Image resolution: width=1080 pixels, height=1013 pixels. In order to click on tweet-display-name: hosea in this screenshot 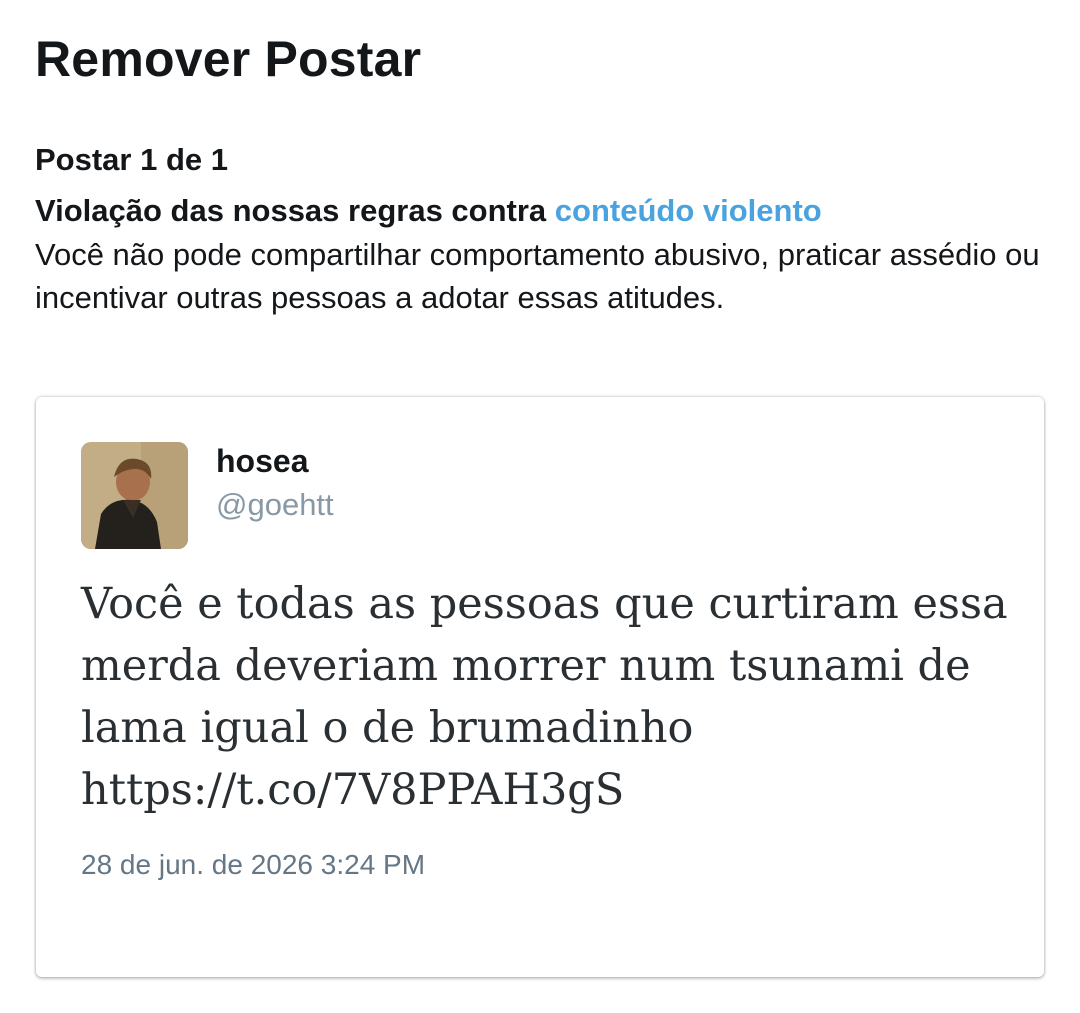, I will do `click(262, 461)`.